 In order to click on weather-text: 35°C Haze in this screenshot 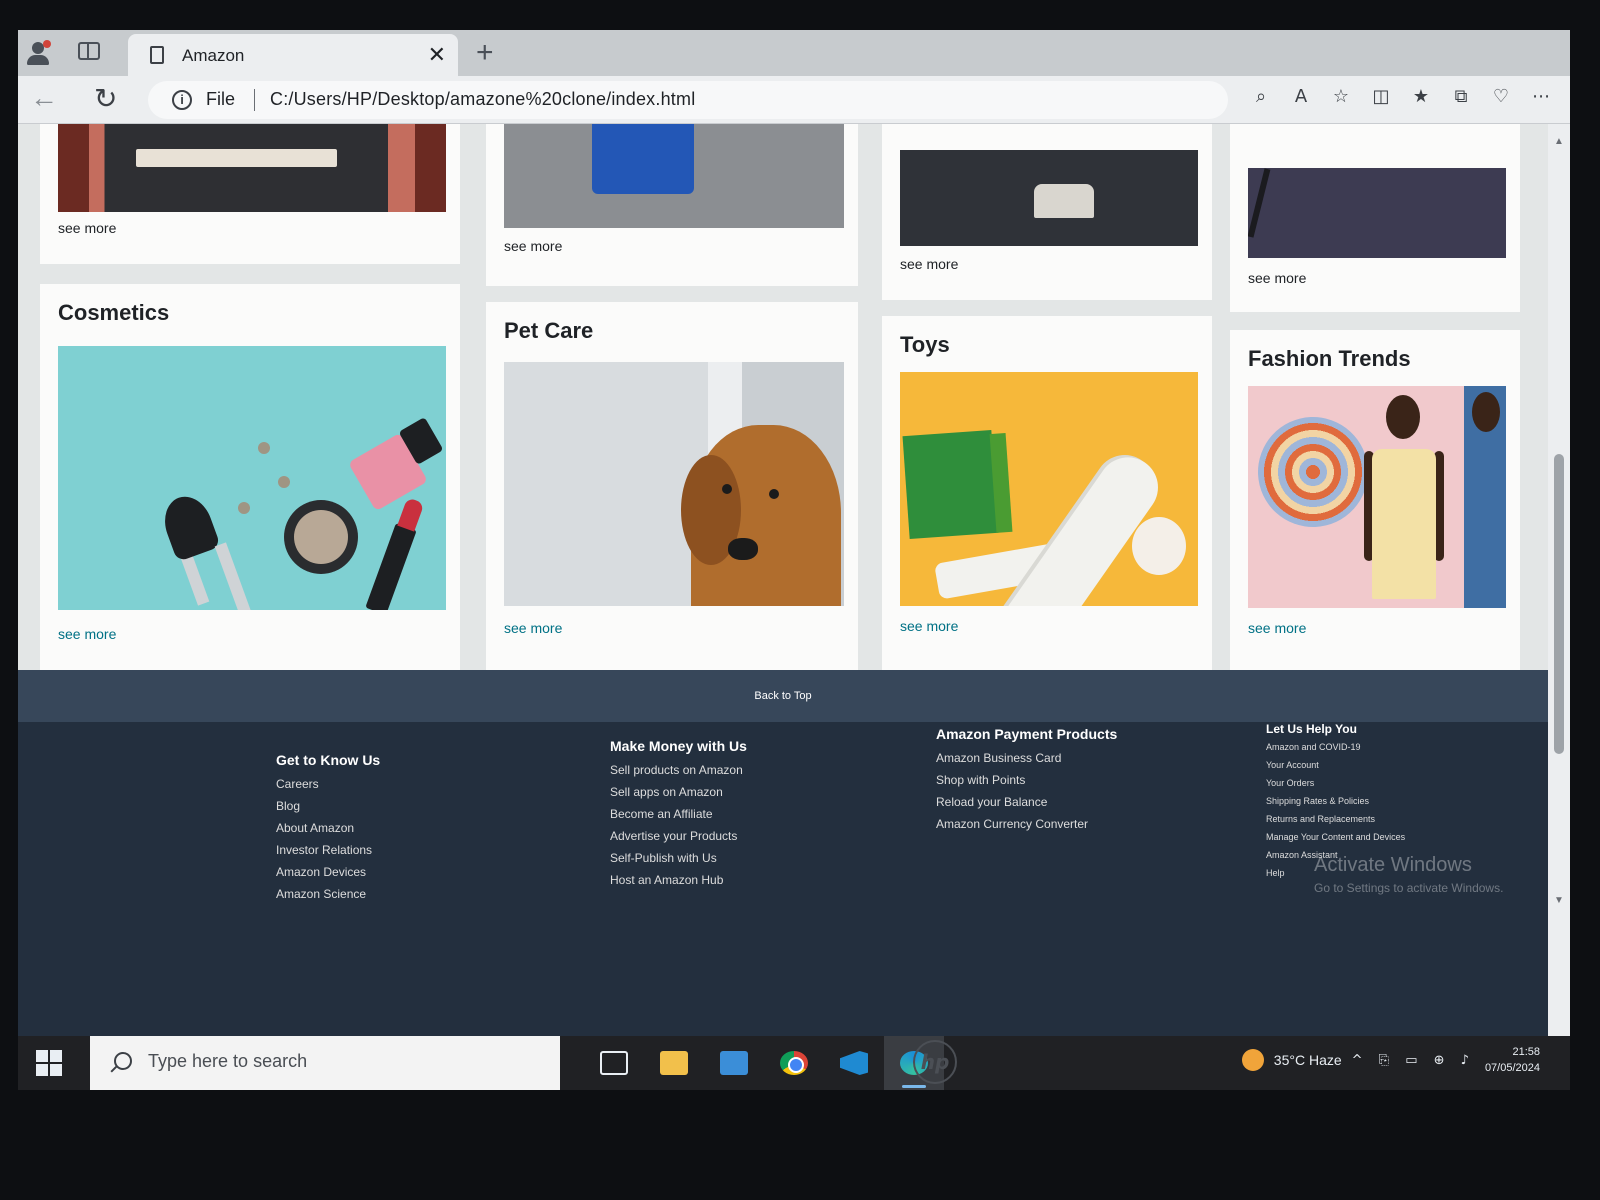, I will do `click(1308, 1060)`.